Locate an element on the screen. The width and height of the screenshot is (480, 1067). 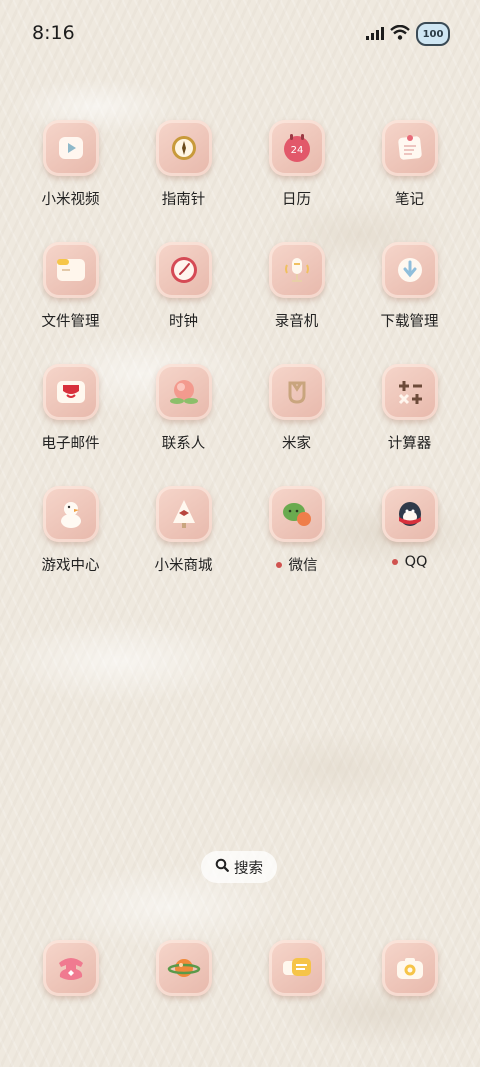
browser-planet-icon is located at coordinates (183, 968).